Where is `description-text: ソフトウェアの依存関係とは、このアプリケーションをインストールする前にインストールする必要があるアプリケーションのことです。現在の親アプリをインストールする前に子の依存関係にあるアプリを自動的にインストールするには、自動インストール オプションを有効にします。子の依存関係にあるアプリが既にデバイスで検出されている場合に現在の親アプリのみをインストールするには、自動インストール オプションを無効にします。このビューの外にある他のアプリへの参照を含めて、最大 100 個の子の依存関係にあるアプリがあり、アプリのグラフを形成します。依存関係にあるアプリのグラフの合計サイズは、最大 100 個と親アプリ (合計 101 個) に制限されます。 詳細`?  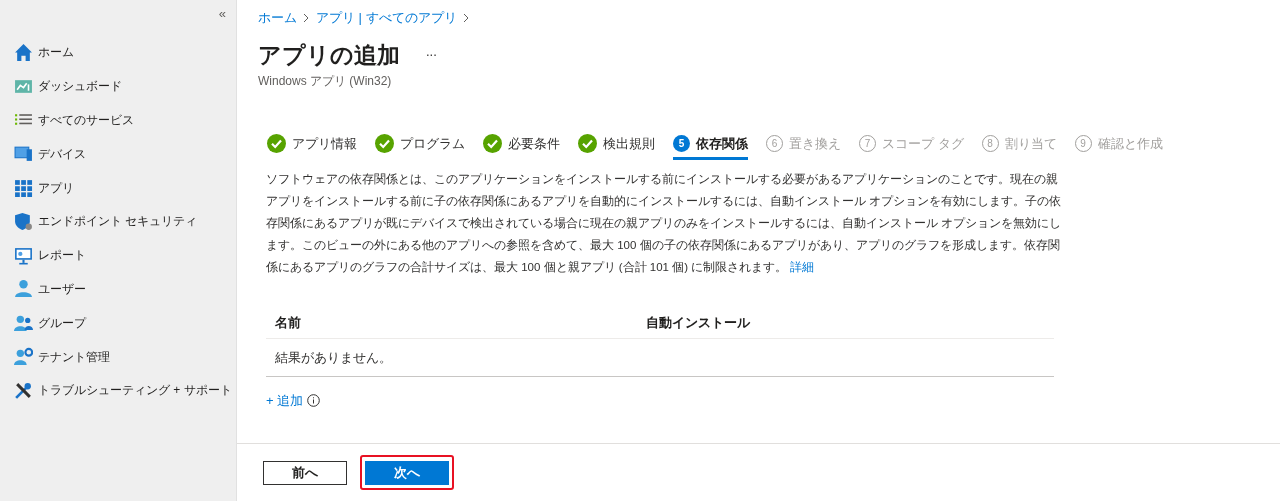 description-text: ソフトウェアの依存関係とは、このアプリケーションをインストールする前にインストールする必要があるアプリケーションのことです。現在の親アプリをインストールする前に子の依存関係にあるアプリを自動的にインストールするには、自動インストール オプションを有効にします。子の依存関係にあるアプリが既にデバイスで検出されている場合に現在の親アプリのみをインストールするには、自動インストール オプションを無効にします。このビューの外にある他のアプリへの参照を含めて、最大 100 個の子の依存関係にあるアプリがあり、アプリのグラフを形成します。依存関係にあるアプリのグラフの合計サイズは、最大 100 個と親アプリ (合計 101 個) に制限されます。 詳細 is located at coordinates (664, 223).